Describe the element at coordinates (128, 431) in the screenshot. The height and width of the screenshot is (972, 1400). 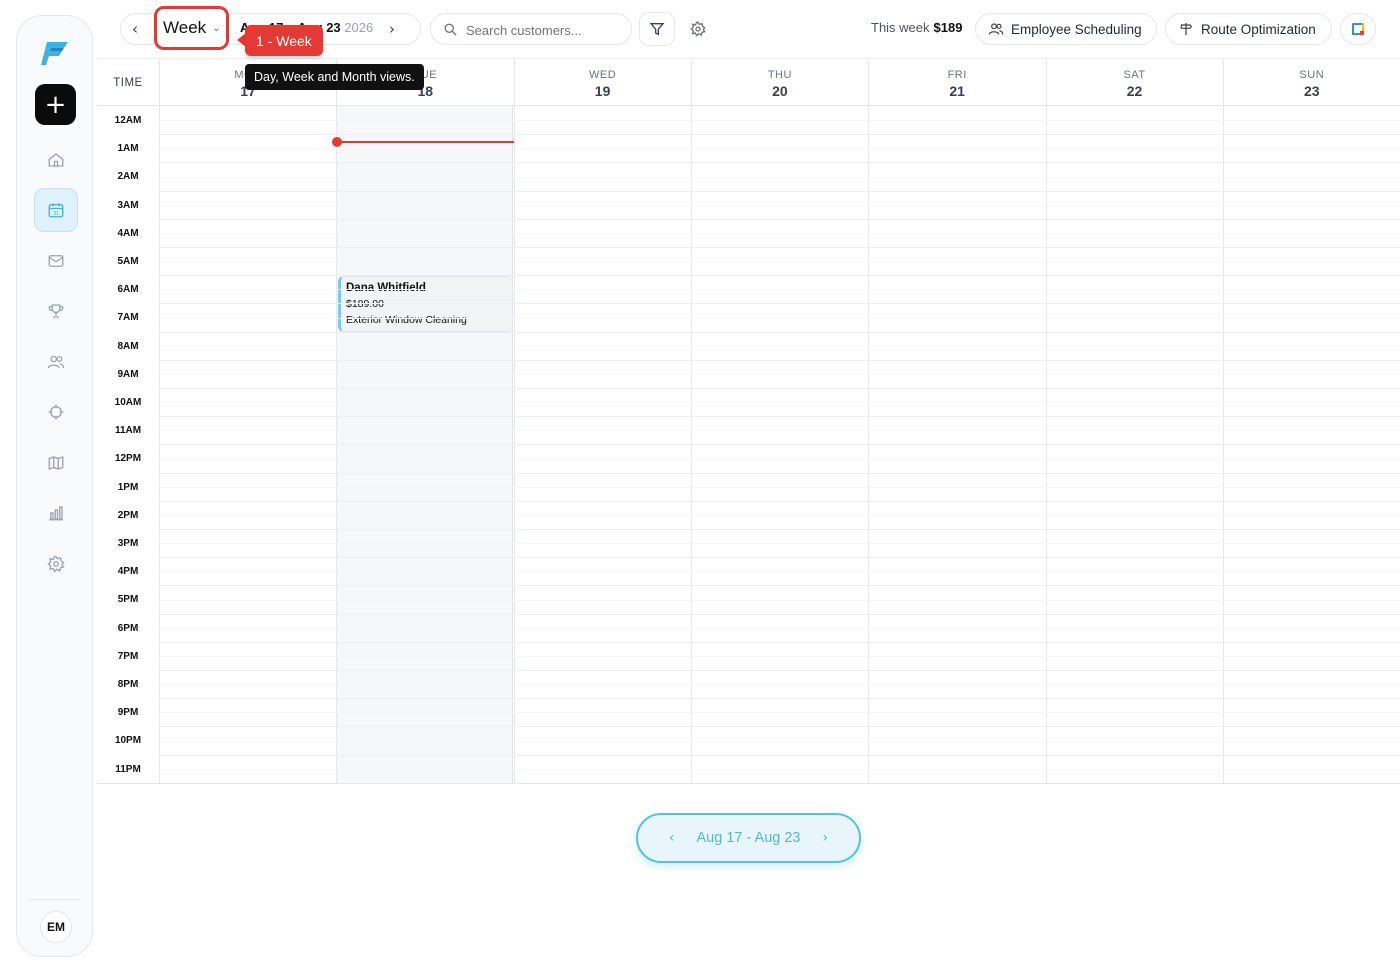
I see `hour-label: 11AM` at that location.